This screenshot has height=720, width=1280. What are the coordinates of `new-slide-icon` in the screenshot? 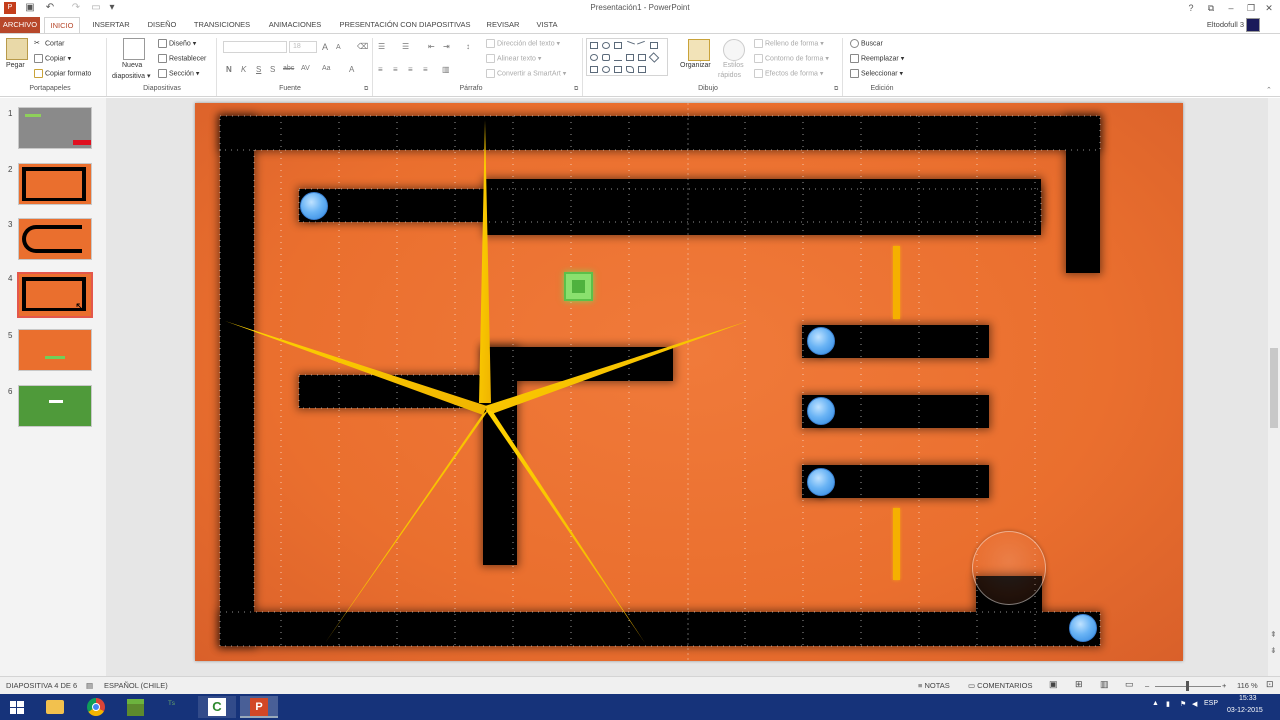 It's located at (134, 49).